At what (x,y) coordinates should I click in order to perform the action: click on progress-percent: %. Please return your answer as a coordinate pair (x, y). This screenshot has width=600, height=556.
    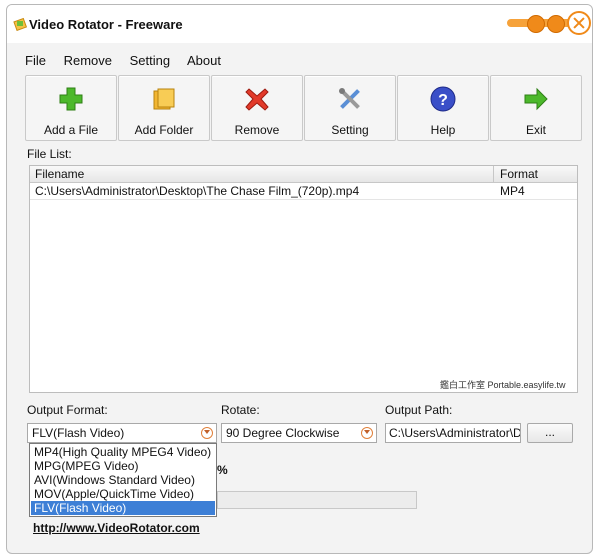
    Looking at the image, I should click on (222, 470).